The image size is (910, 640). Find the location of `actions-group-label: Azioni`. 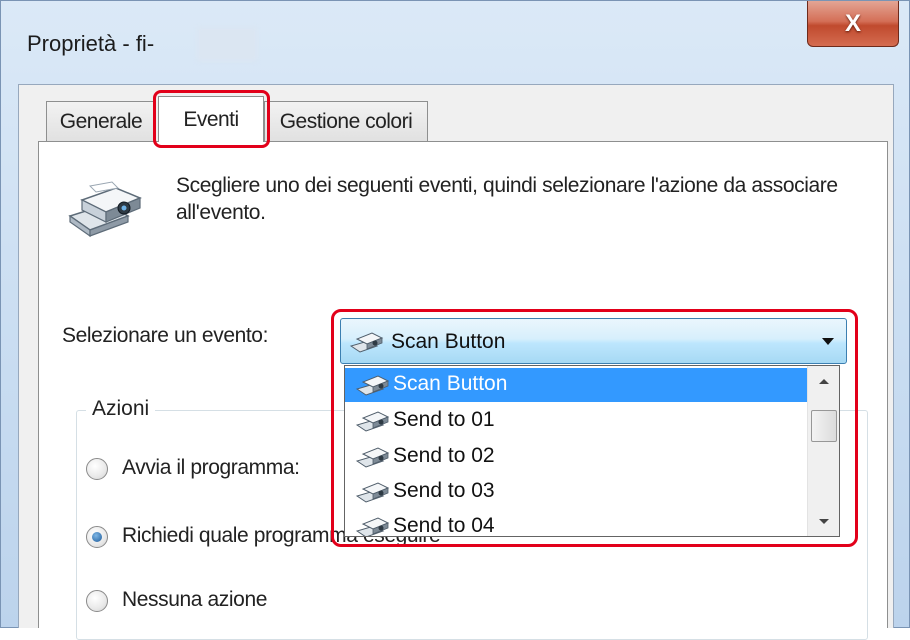

actions-group-label: Azioni is located at coordinates (121, 409).